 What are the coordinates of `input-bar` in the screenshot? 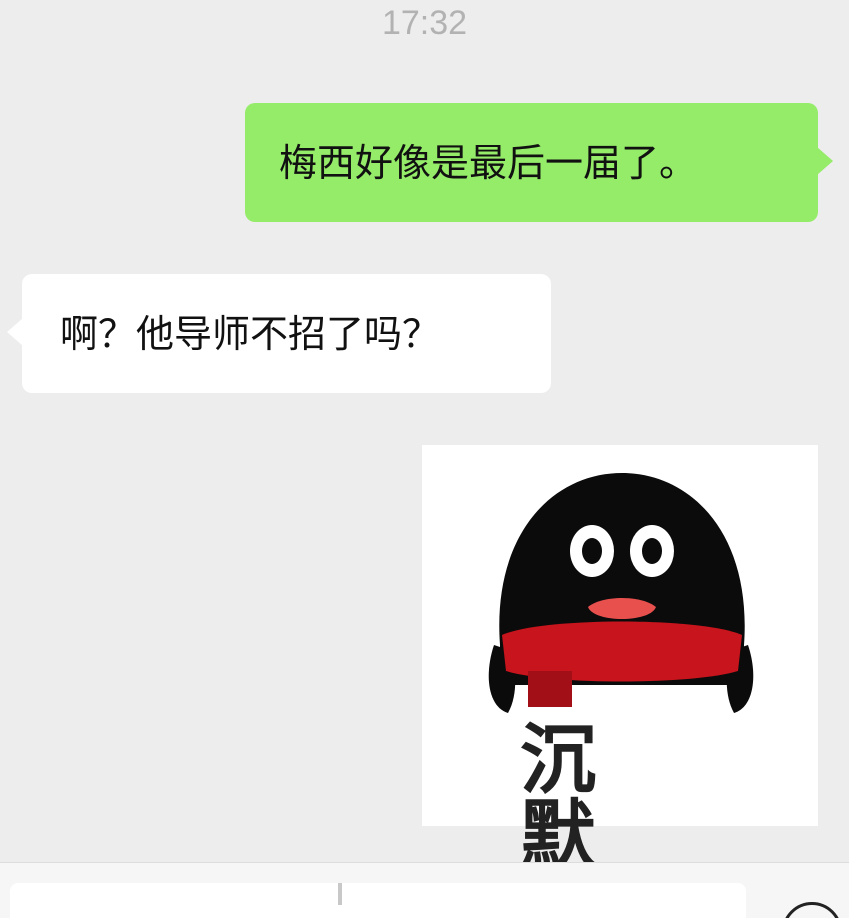 It's located at (424, 890).